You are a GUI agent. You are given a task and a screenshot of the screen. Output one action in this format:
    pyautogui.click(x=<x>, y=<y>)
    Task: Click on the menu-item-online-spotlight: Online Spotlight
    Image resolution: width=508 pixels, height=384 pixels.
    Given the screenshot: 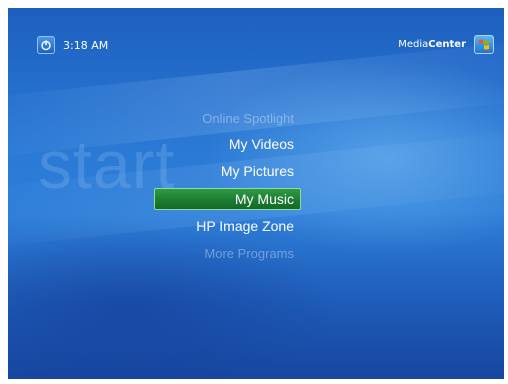 What is the action you would take?
    pyautogui.click(x=248, y=118)
    